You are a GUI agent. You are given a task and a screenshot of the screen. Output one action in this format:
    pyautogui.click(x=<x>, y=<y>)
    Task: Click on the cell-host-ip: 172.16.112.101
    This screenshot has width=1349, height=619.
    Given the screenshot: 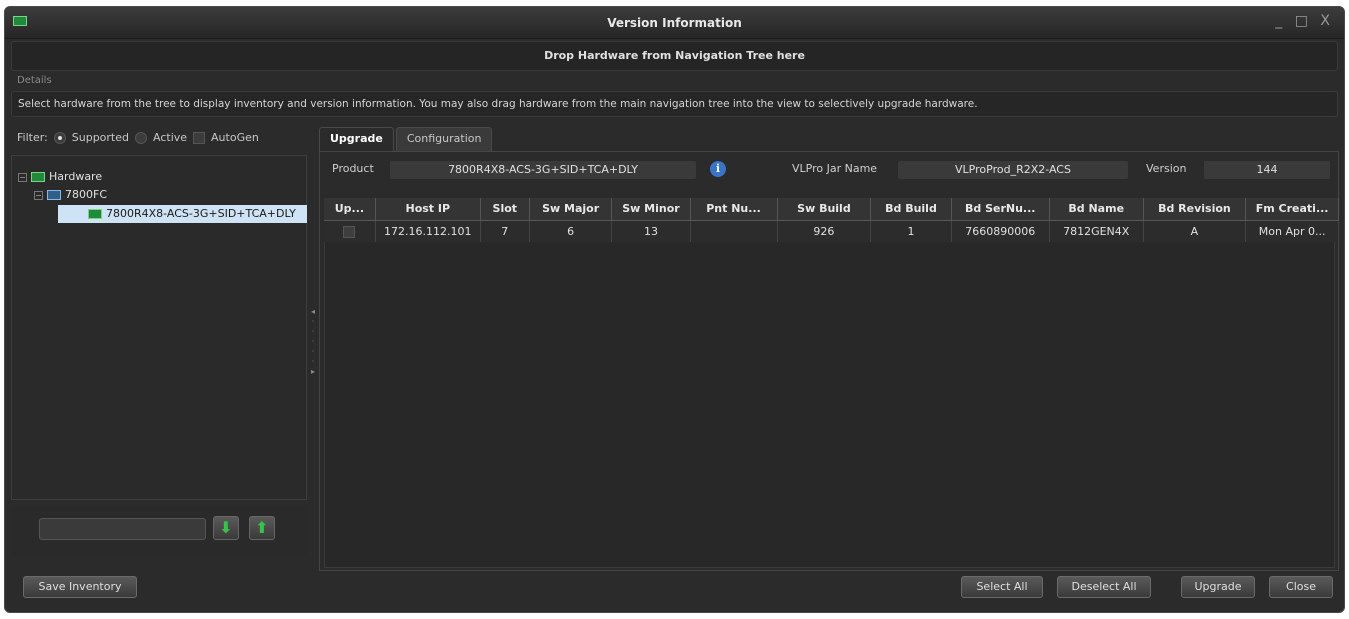 What is the action you would take?
    pyautogui.click(x=428, y=231)
    